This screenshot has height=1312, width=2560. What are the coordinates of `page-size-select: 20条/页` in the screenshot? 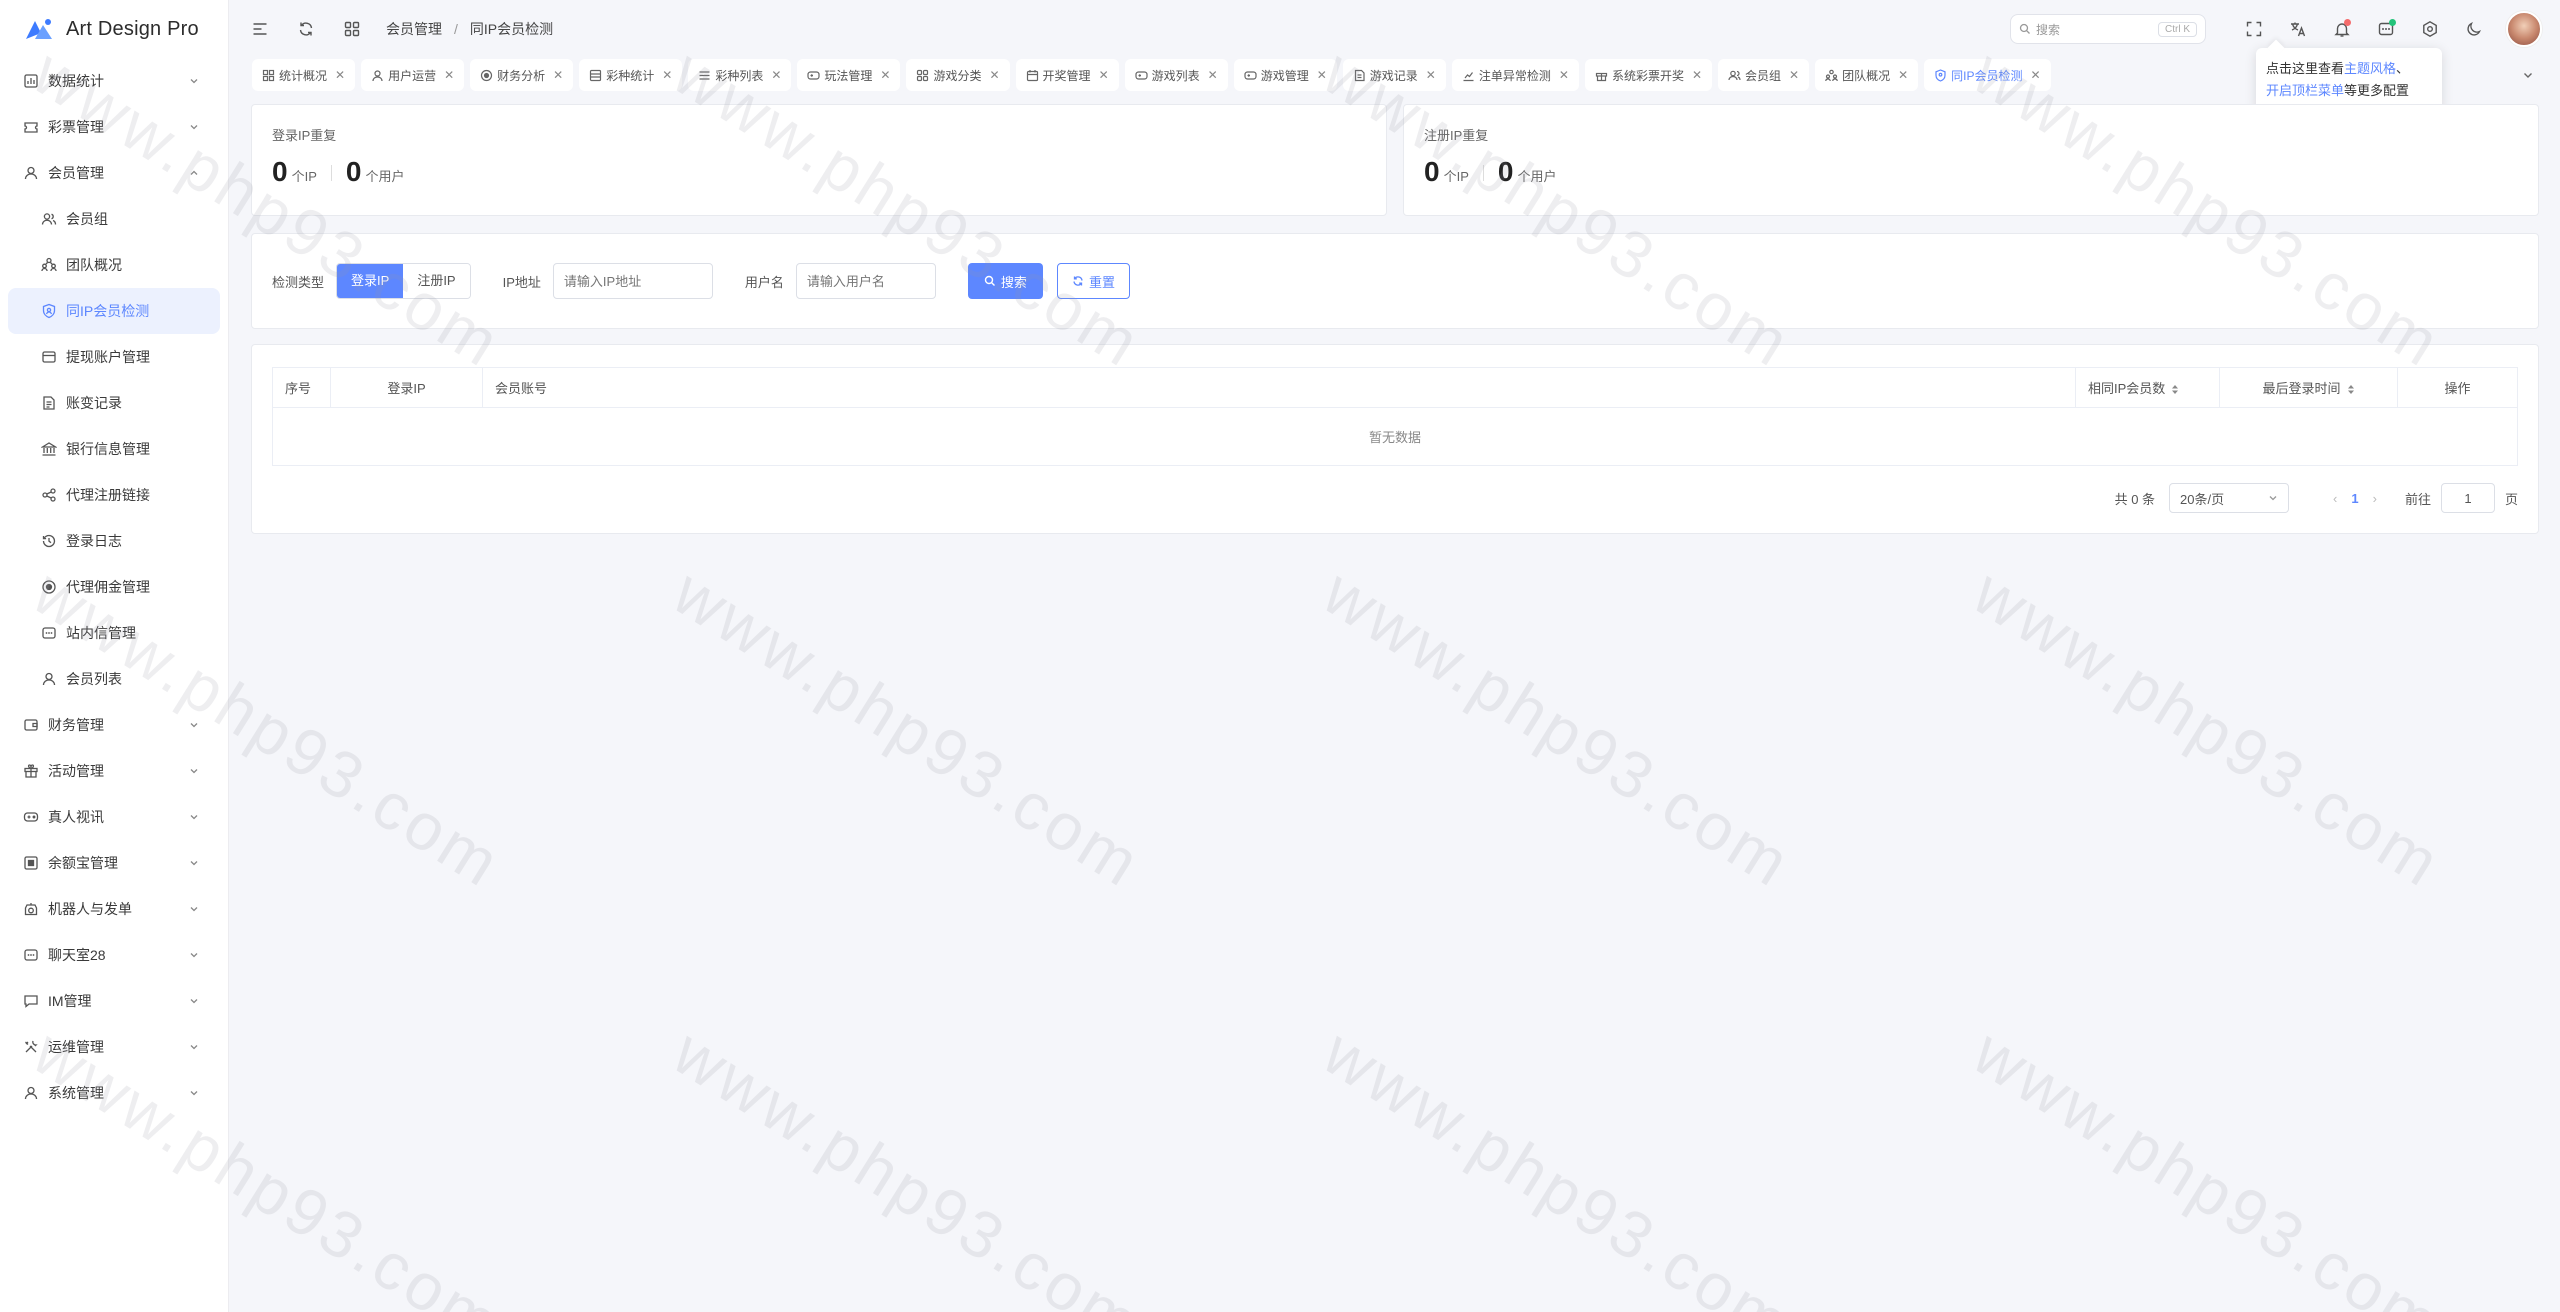 It's located at (2229, 498).